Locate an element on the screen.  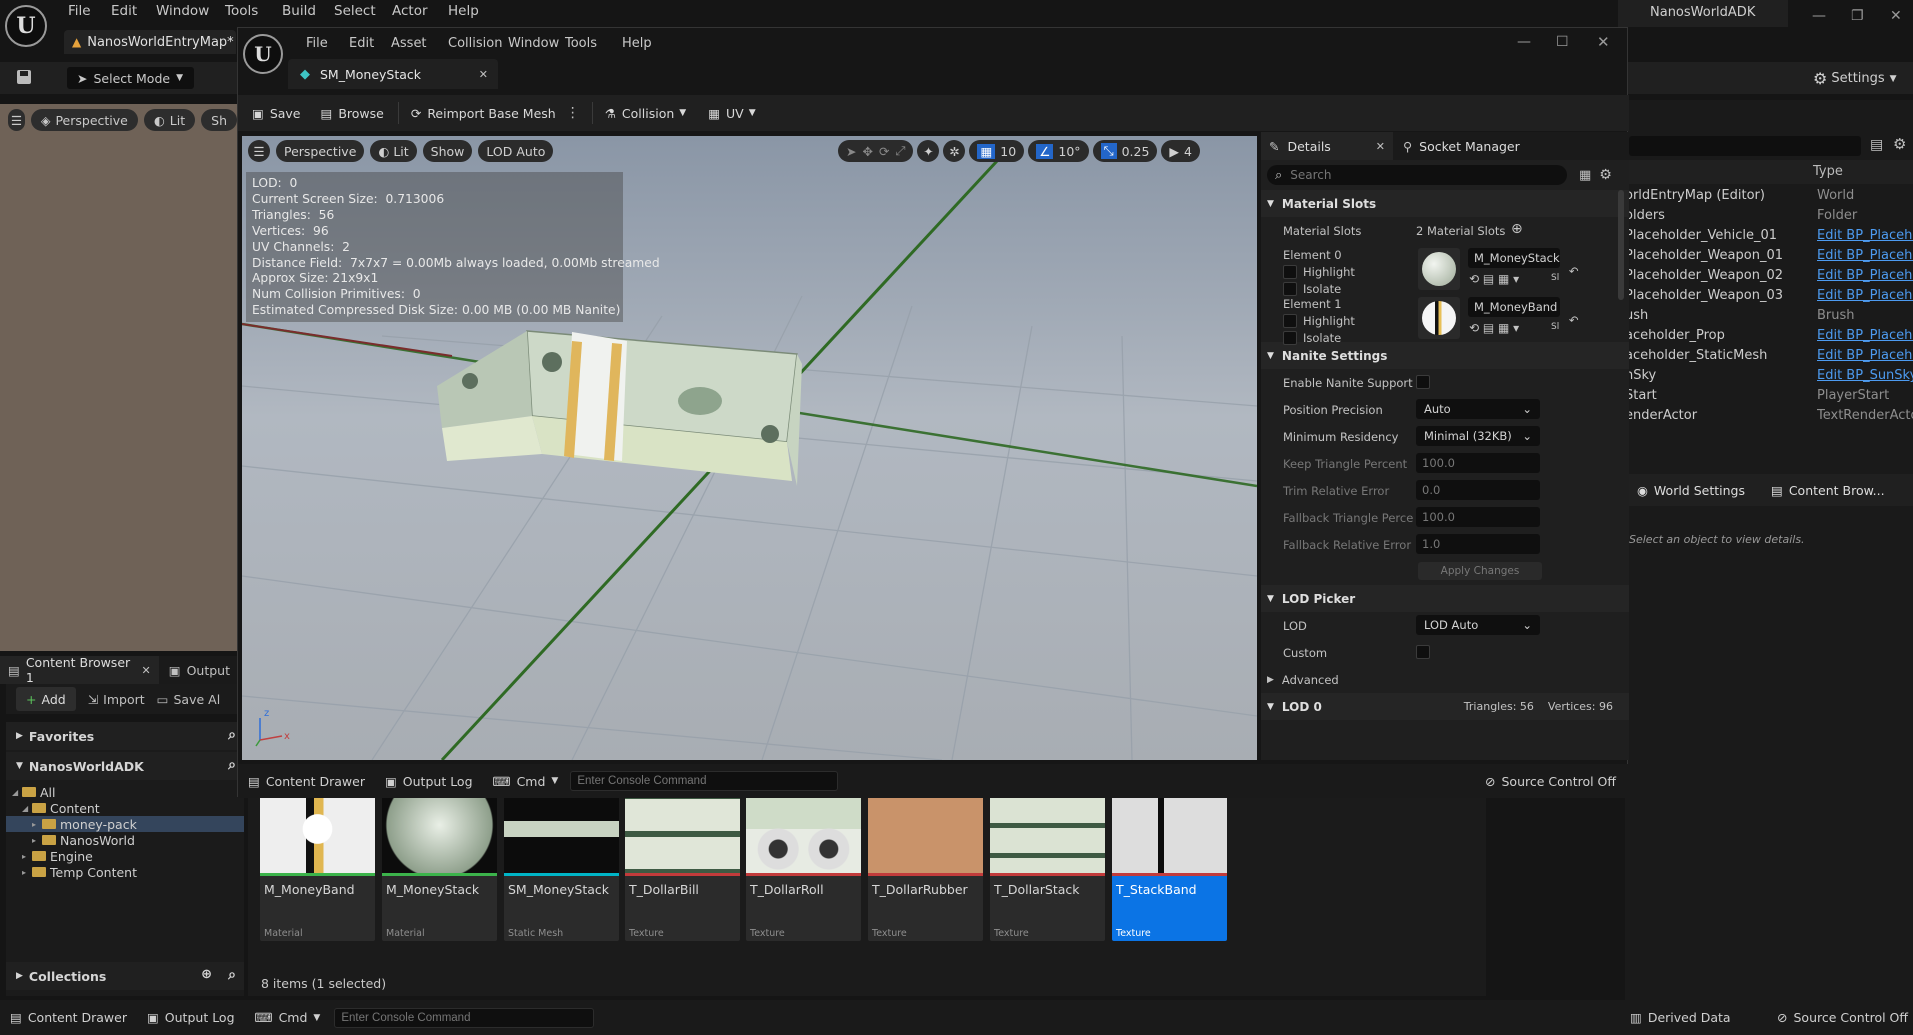
outliner-row-name: Placeholder_Weapon_02 is located at coordinates (1704, 278).